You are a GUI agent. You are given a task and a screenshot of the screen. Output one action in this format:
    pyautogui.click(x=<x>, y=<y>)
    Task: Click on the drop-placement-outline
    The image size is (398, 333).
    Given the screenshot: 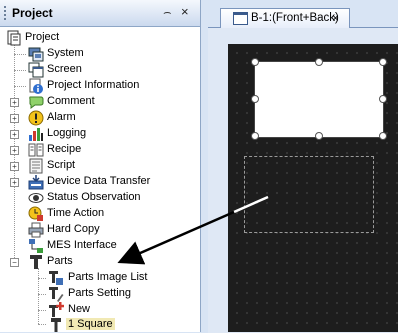 What is the action you would take?
    pyautogui.click(x=309, y=194)
    